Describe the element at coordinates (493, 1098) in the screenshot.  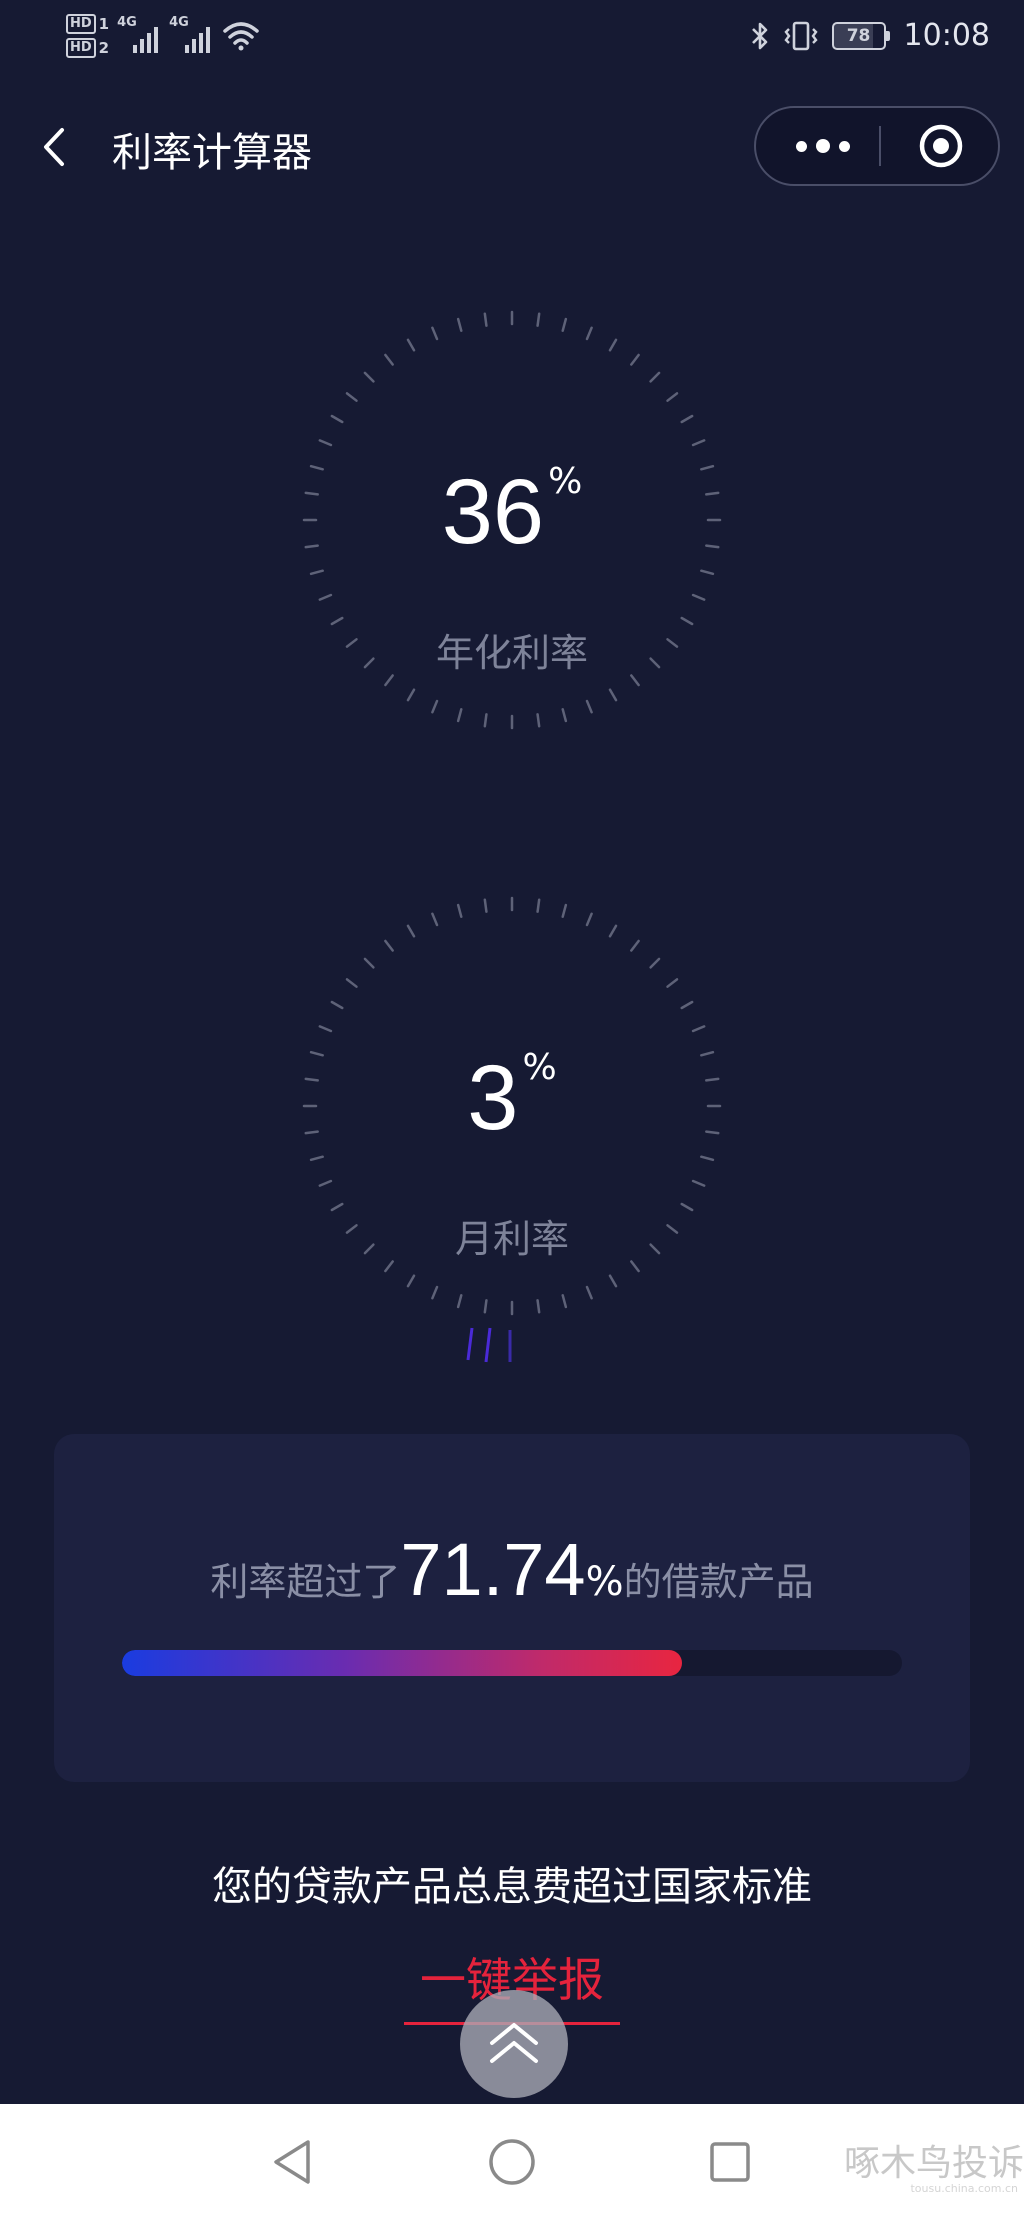
I see `monthly-rate-number: 3` at that location.